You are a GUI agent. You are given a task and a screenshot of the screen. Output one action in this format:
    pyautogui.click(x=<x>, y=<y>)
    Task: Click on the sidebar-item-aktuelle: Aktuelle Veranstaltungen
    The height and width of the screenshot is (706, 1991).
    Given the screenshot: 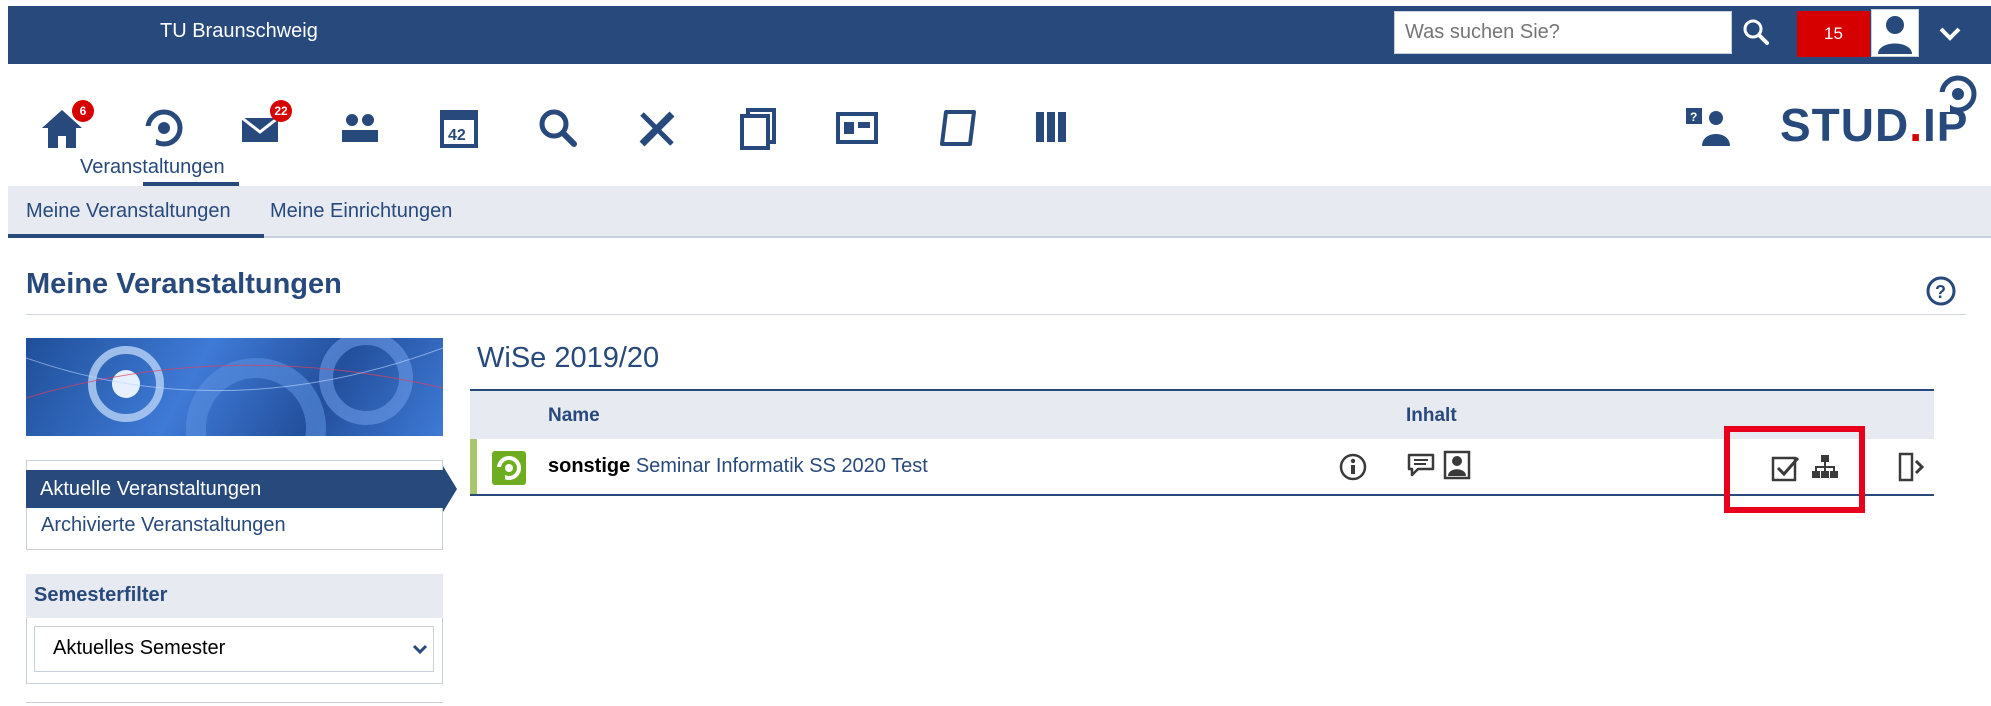 What is the action you would take?
    pyautogui.click(x=234, y=489)
    